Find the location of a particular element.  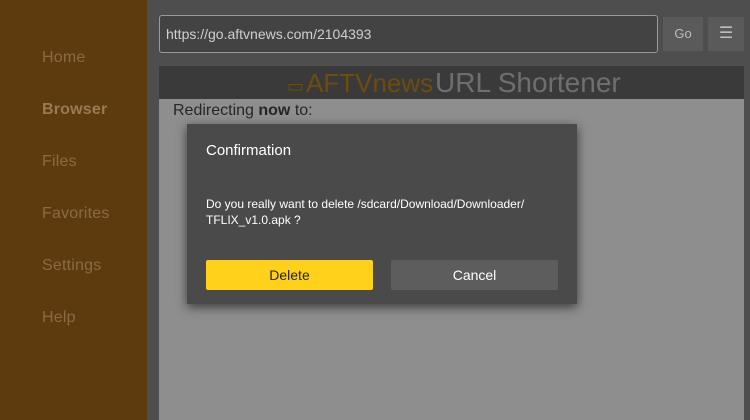

sidebar-item-settings: Settings is located at coordinates (71, 266).